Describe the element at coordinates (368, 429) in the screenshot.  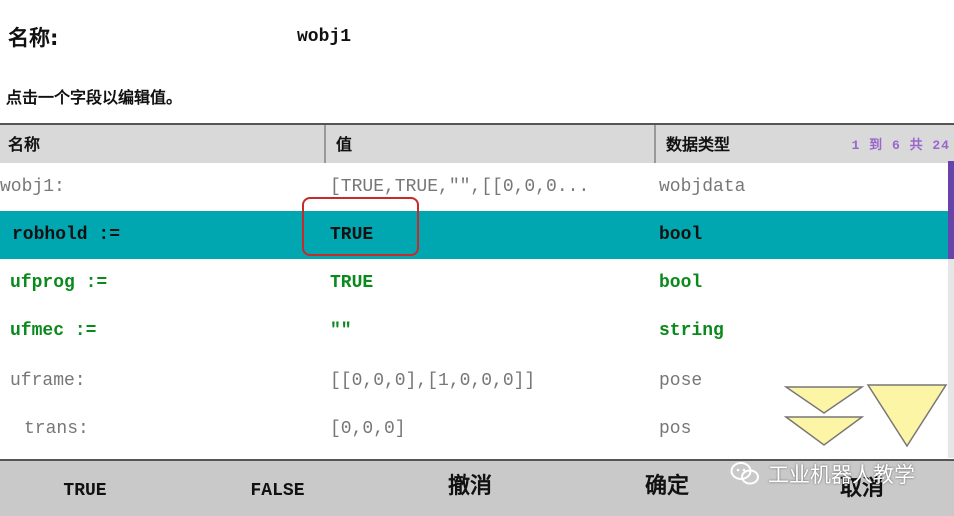
I see `row-value: [0,0,0]` at that location.